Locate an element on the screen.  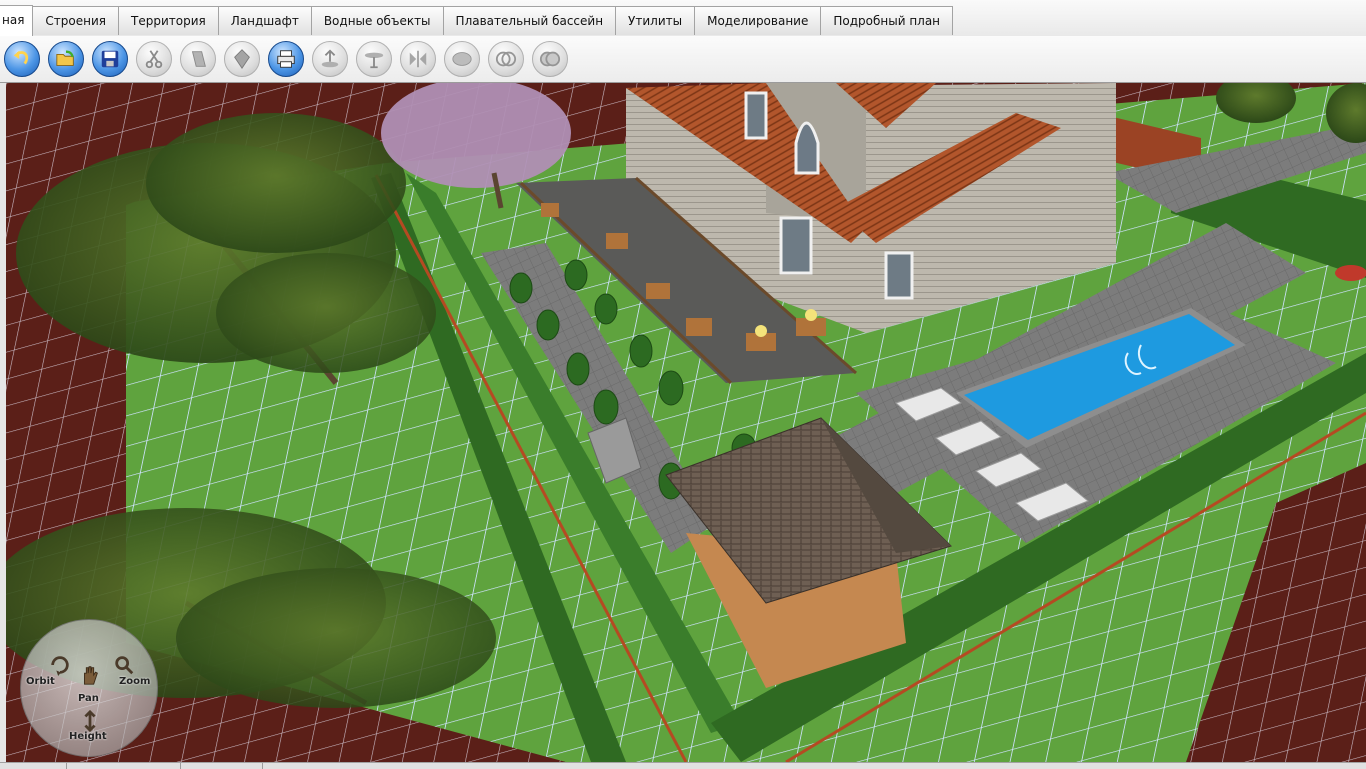
copy-icon is located at coordinates (198, 59).